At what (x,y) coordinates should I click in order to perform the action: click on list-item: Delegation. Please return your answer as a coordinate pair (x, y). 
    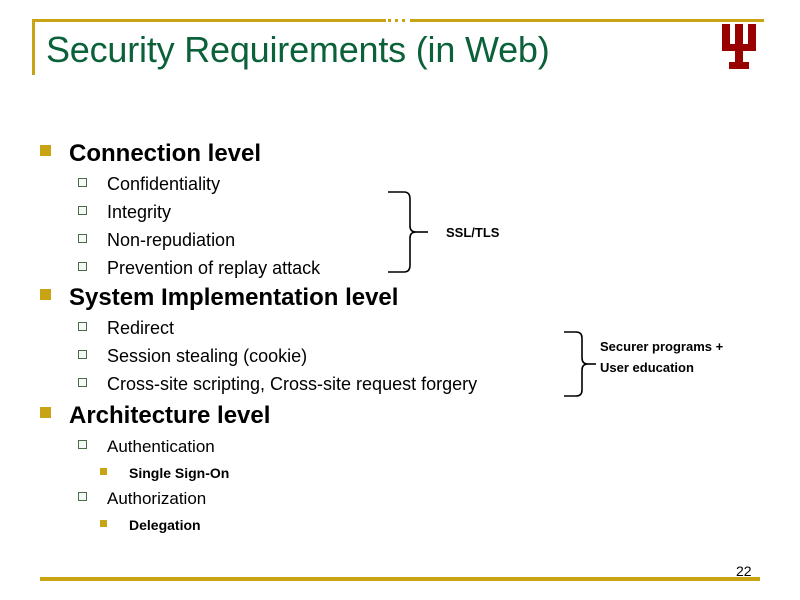
    Looking at the image, I should click on (150, 525).